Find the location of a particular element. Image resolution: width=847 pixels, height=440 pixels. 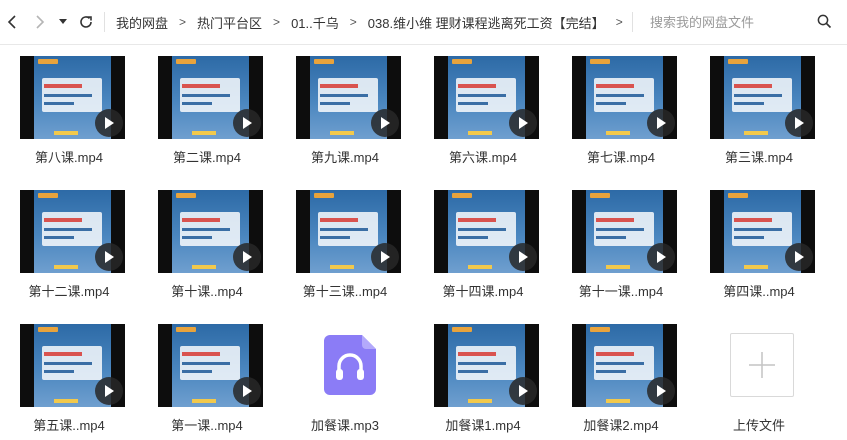

refresh-button is located at coordinates (86, 22).